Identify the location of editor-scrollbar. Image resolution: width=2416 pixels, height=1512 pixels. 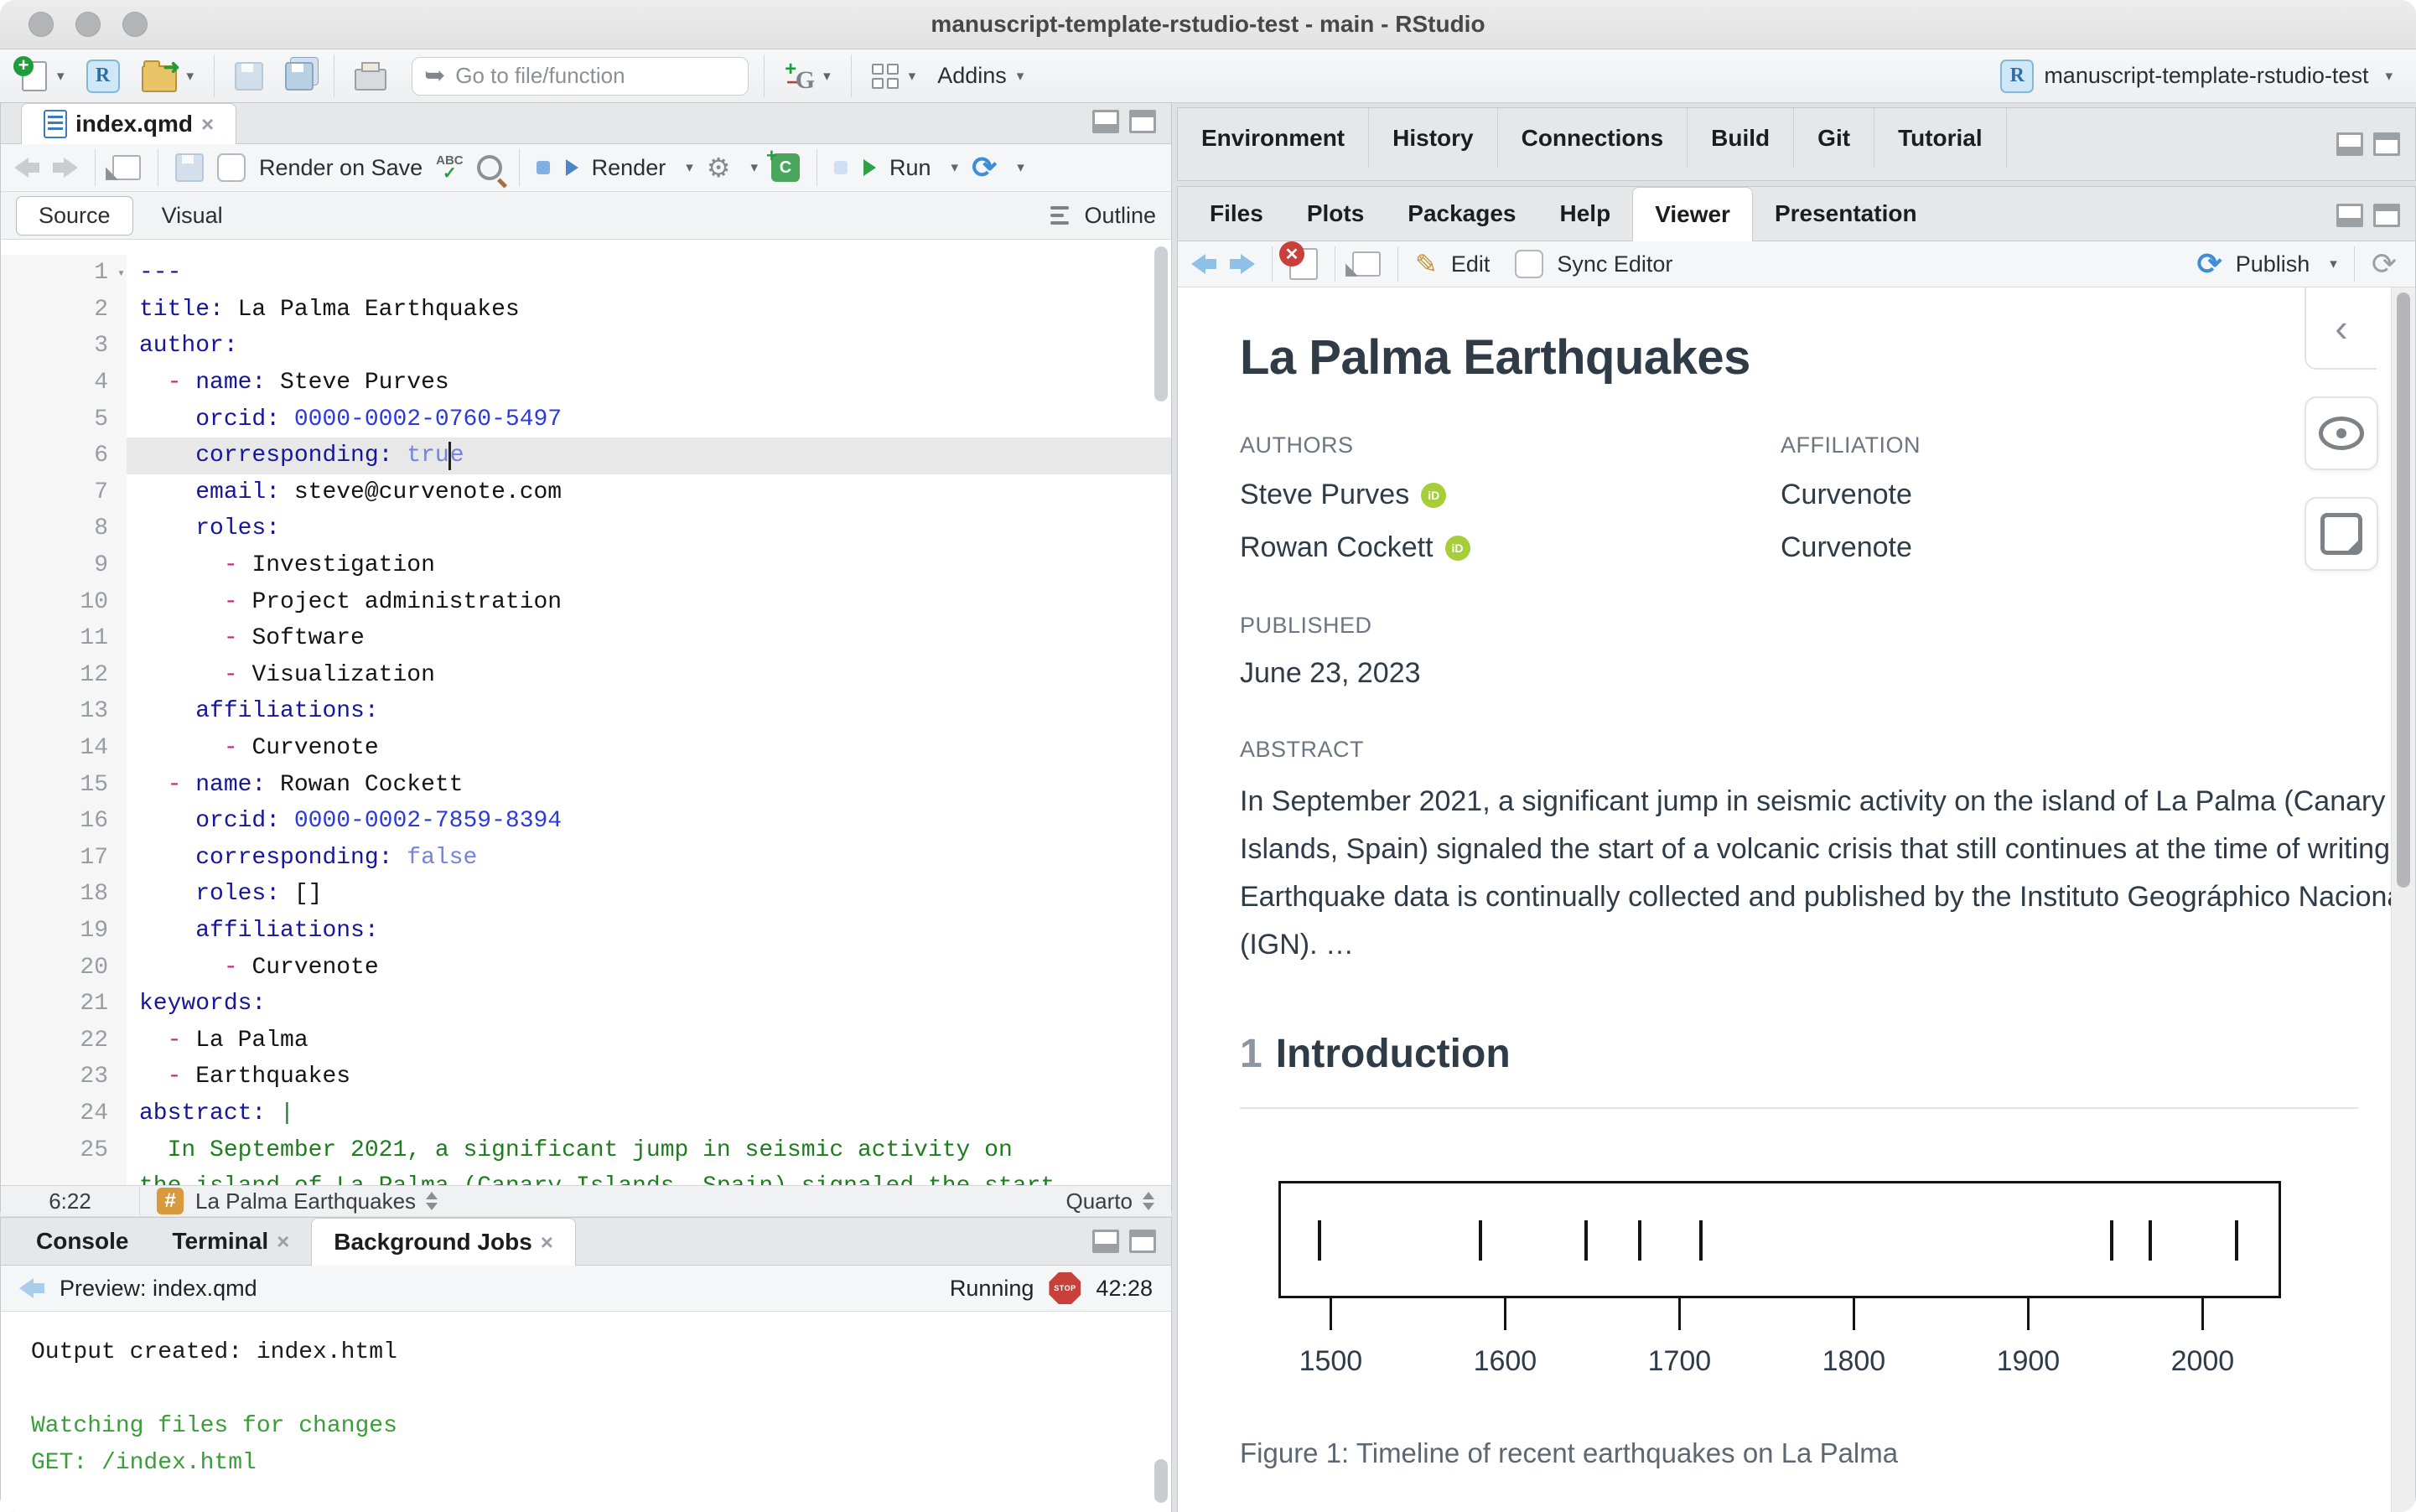
(1161, 323).